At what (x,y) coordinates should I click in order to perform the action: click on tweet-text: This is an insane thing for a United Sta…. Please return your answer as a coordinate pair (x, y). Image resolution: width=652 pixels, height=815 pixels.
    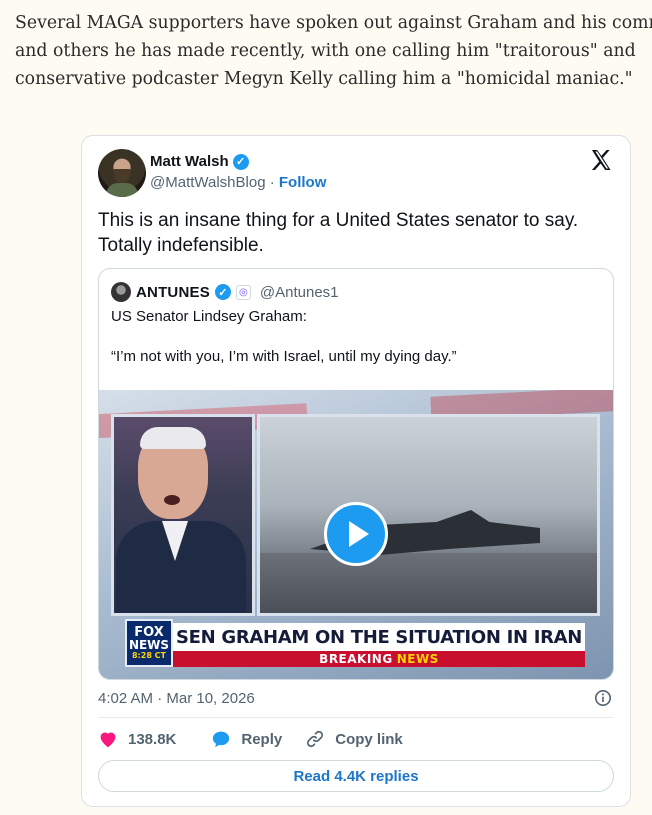
    Looking at the image, I should click on (338, 233).